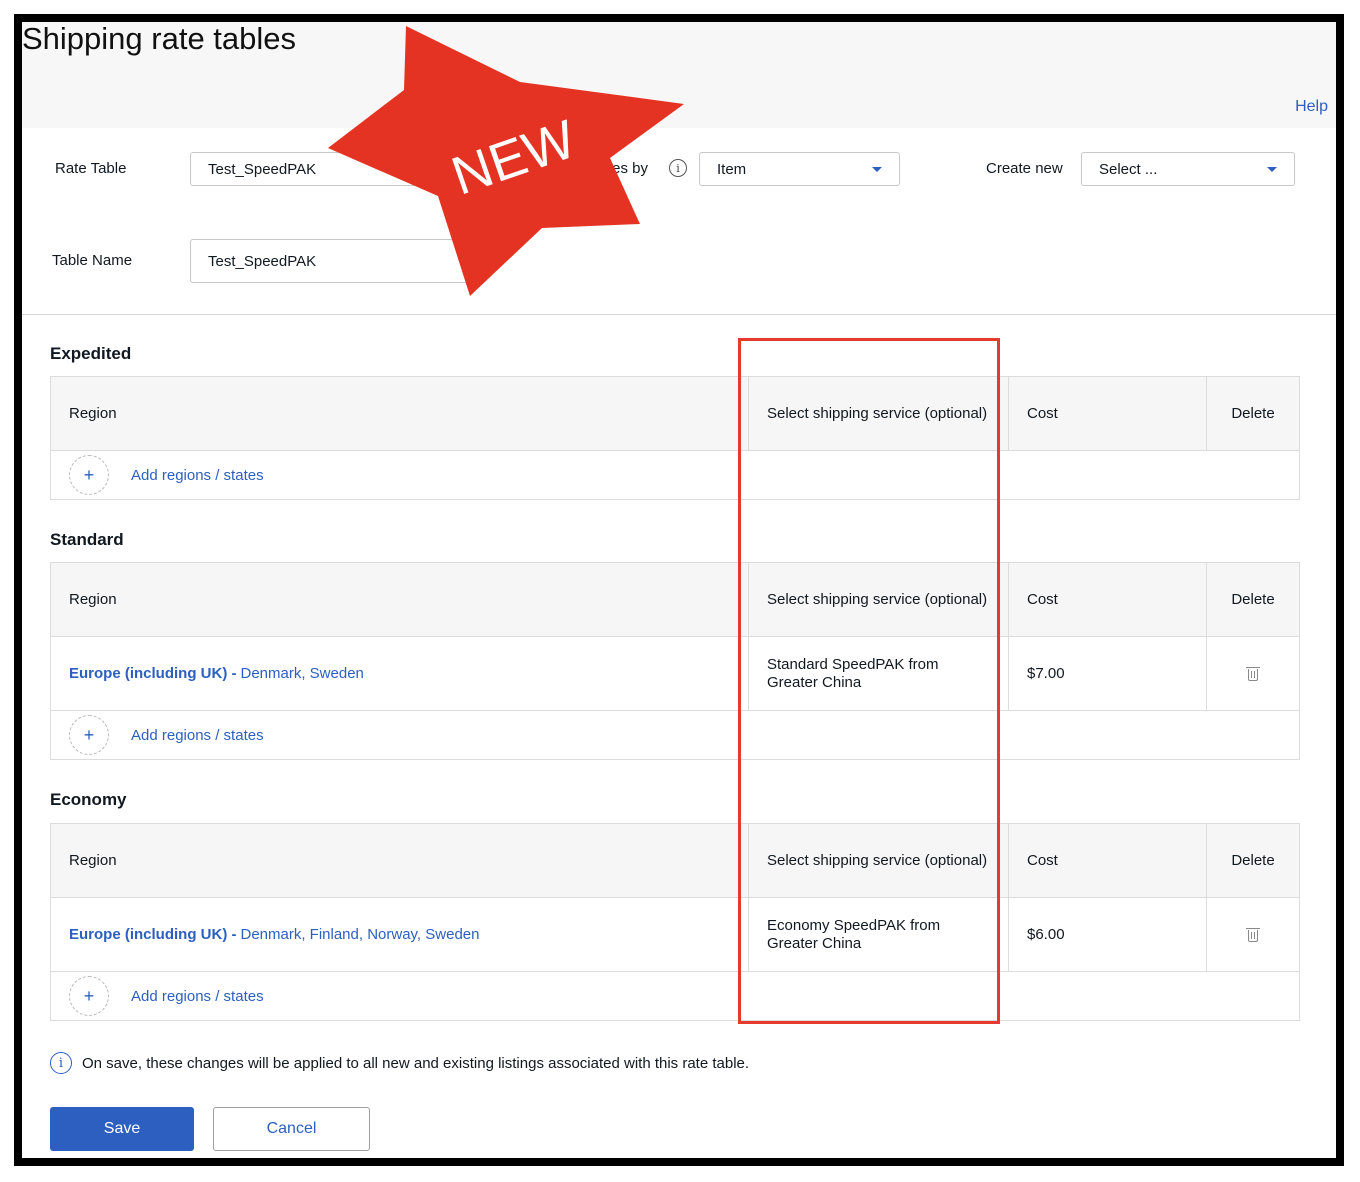 Image resolution: width=1360 pixels, height=1182 pixels. I want to click on rate-table-label: Rate Table, so click(91, 168).